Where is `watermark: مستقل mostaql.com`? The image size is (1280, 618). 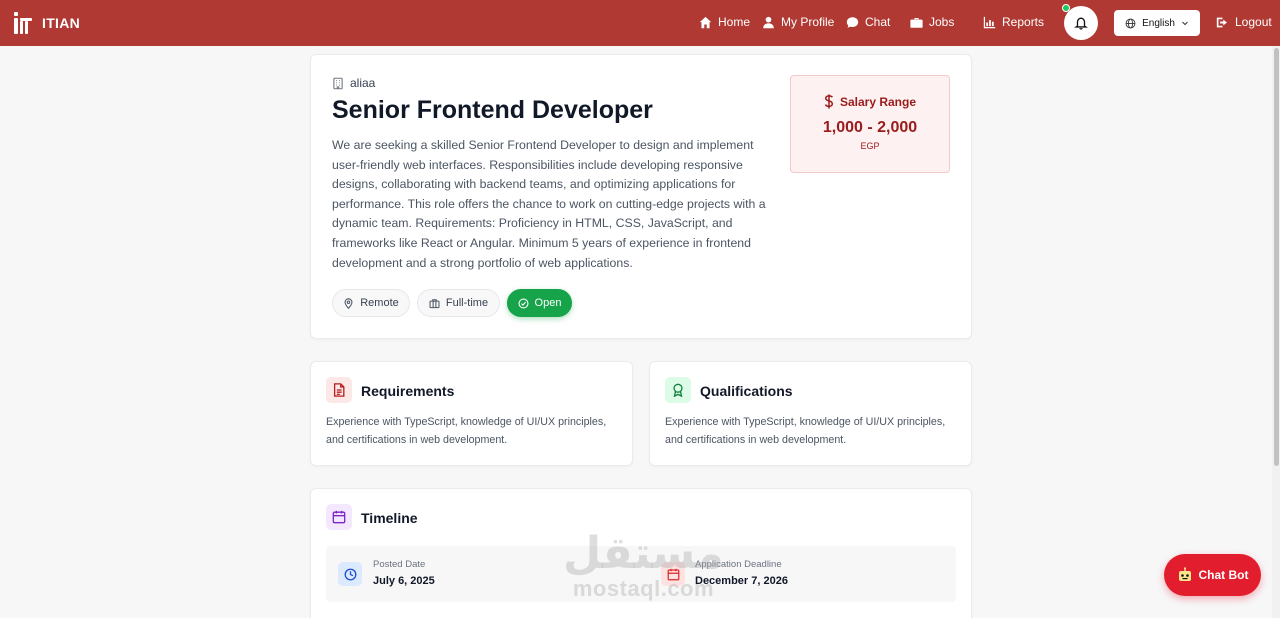
watermark: مستقل mostaql.com is located at coordinates (643, 566).